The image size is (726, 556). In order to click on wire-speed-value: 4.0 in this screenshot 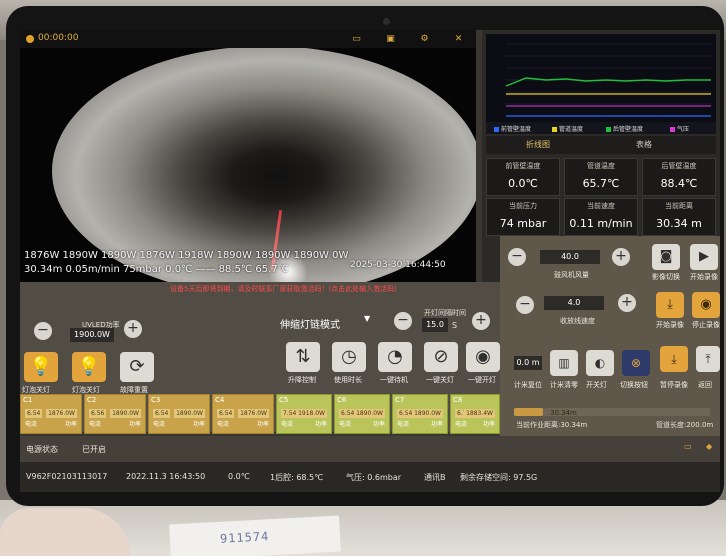, I will do `click(574, 303)`.